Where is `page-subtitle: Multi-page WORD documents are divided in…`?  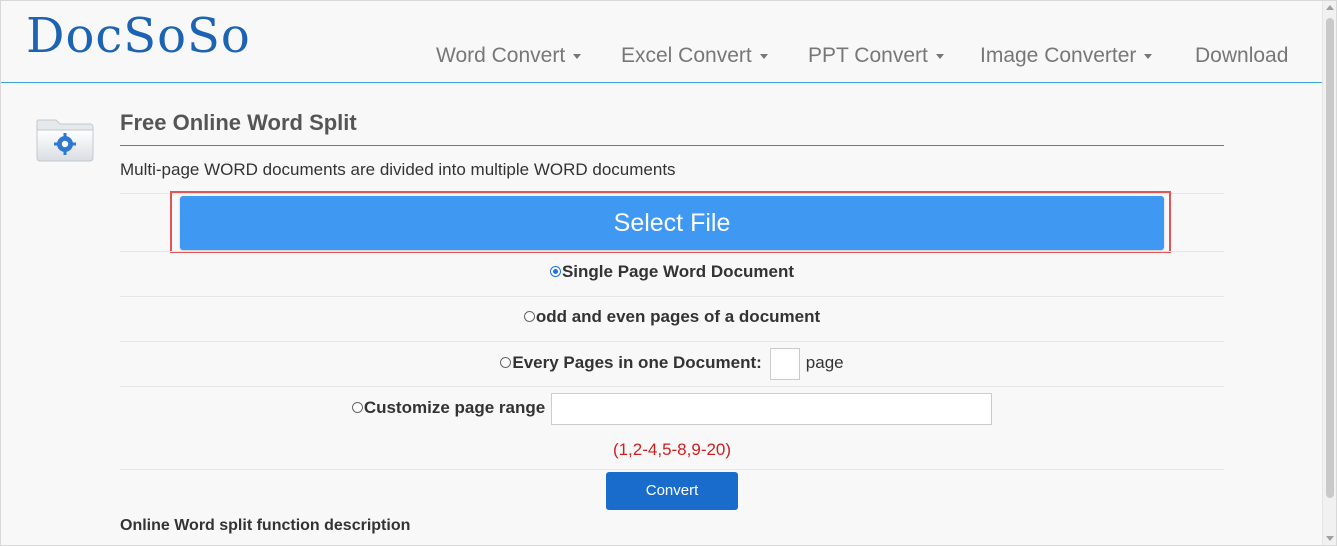 page-subtitle: Multi-page WORD documents are divided in… is located at coordinates (398, 169).